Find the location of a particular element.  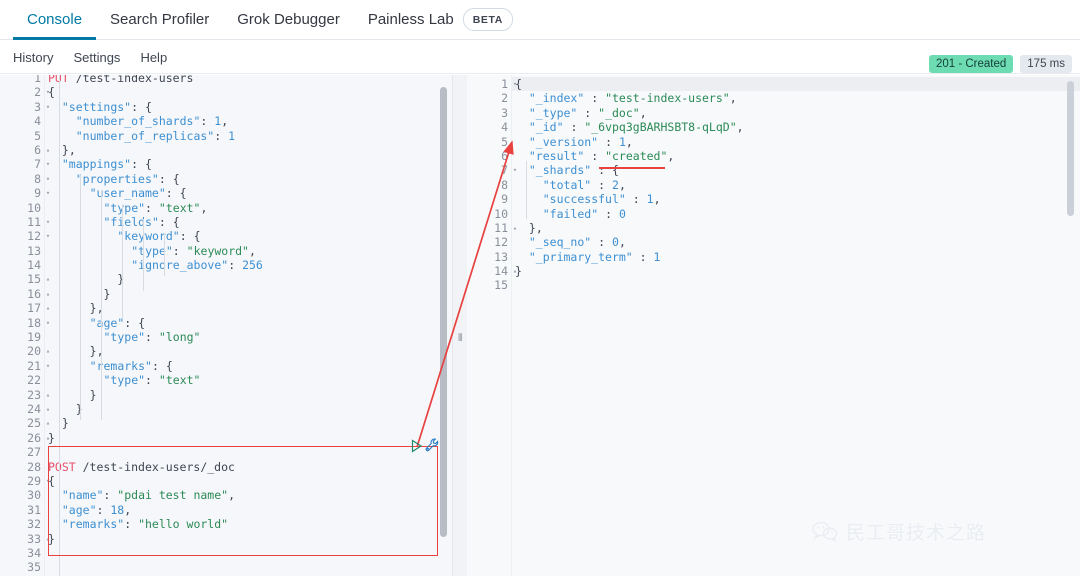

response-line-number: 11 ▴ is located at coordinates (492, 228).